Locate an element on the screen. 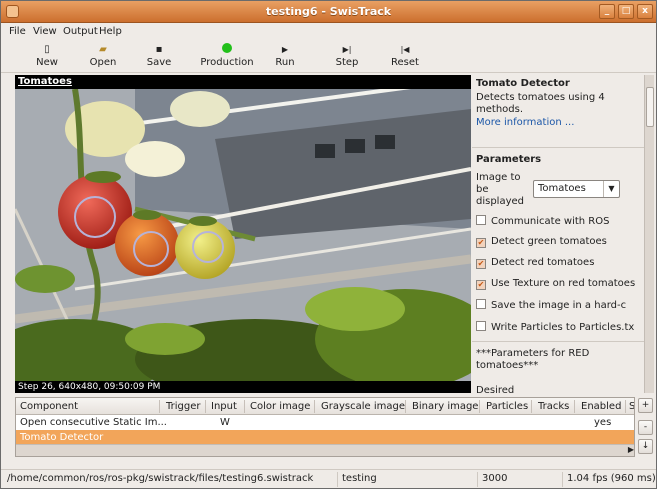 The width and height of the screenshot is (657, 489). step-icon: ▶| is located at coordinates (347, 49).